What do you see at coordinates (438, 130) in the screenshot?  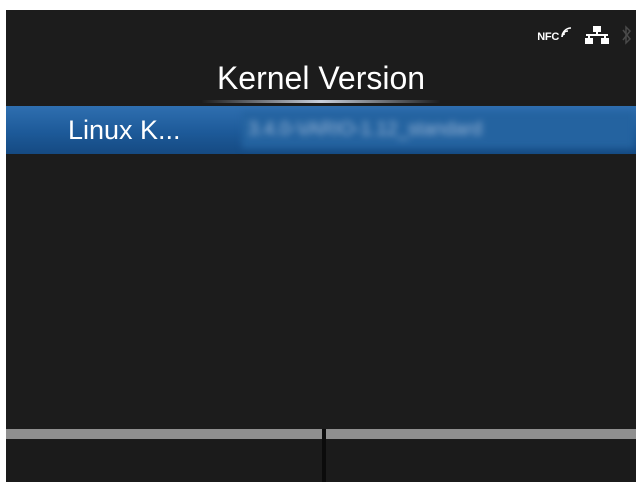 I see `list-item-value: 3.4.0-VARIO-1.12_standard` at bounding box center [438, 130].